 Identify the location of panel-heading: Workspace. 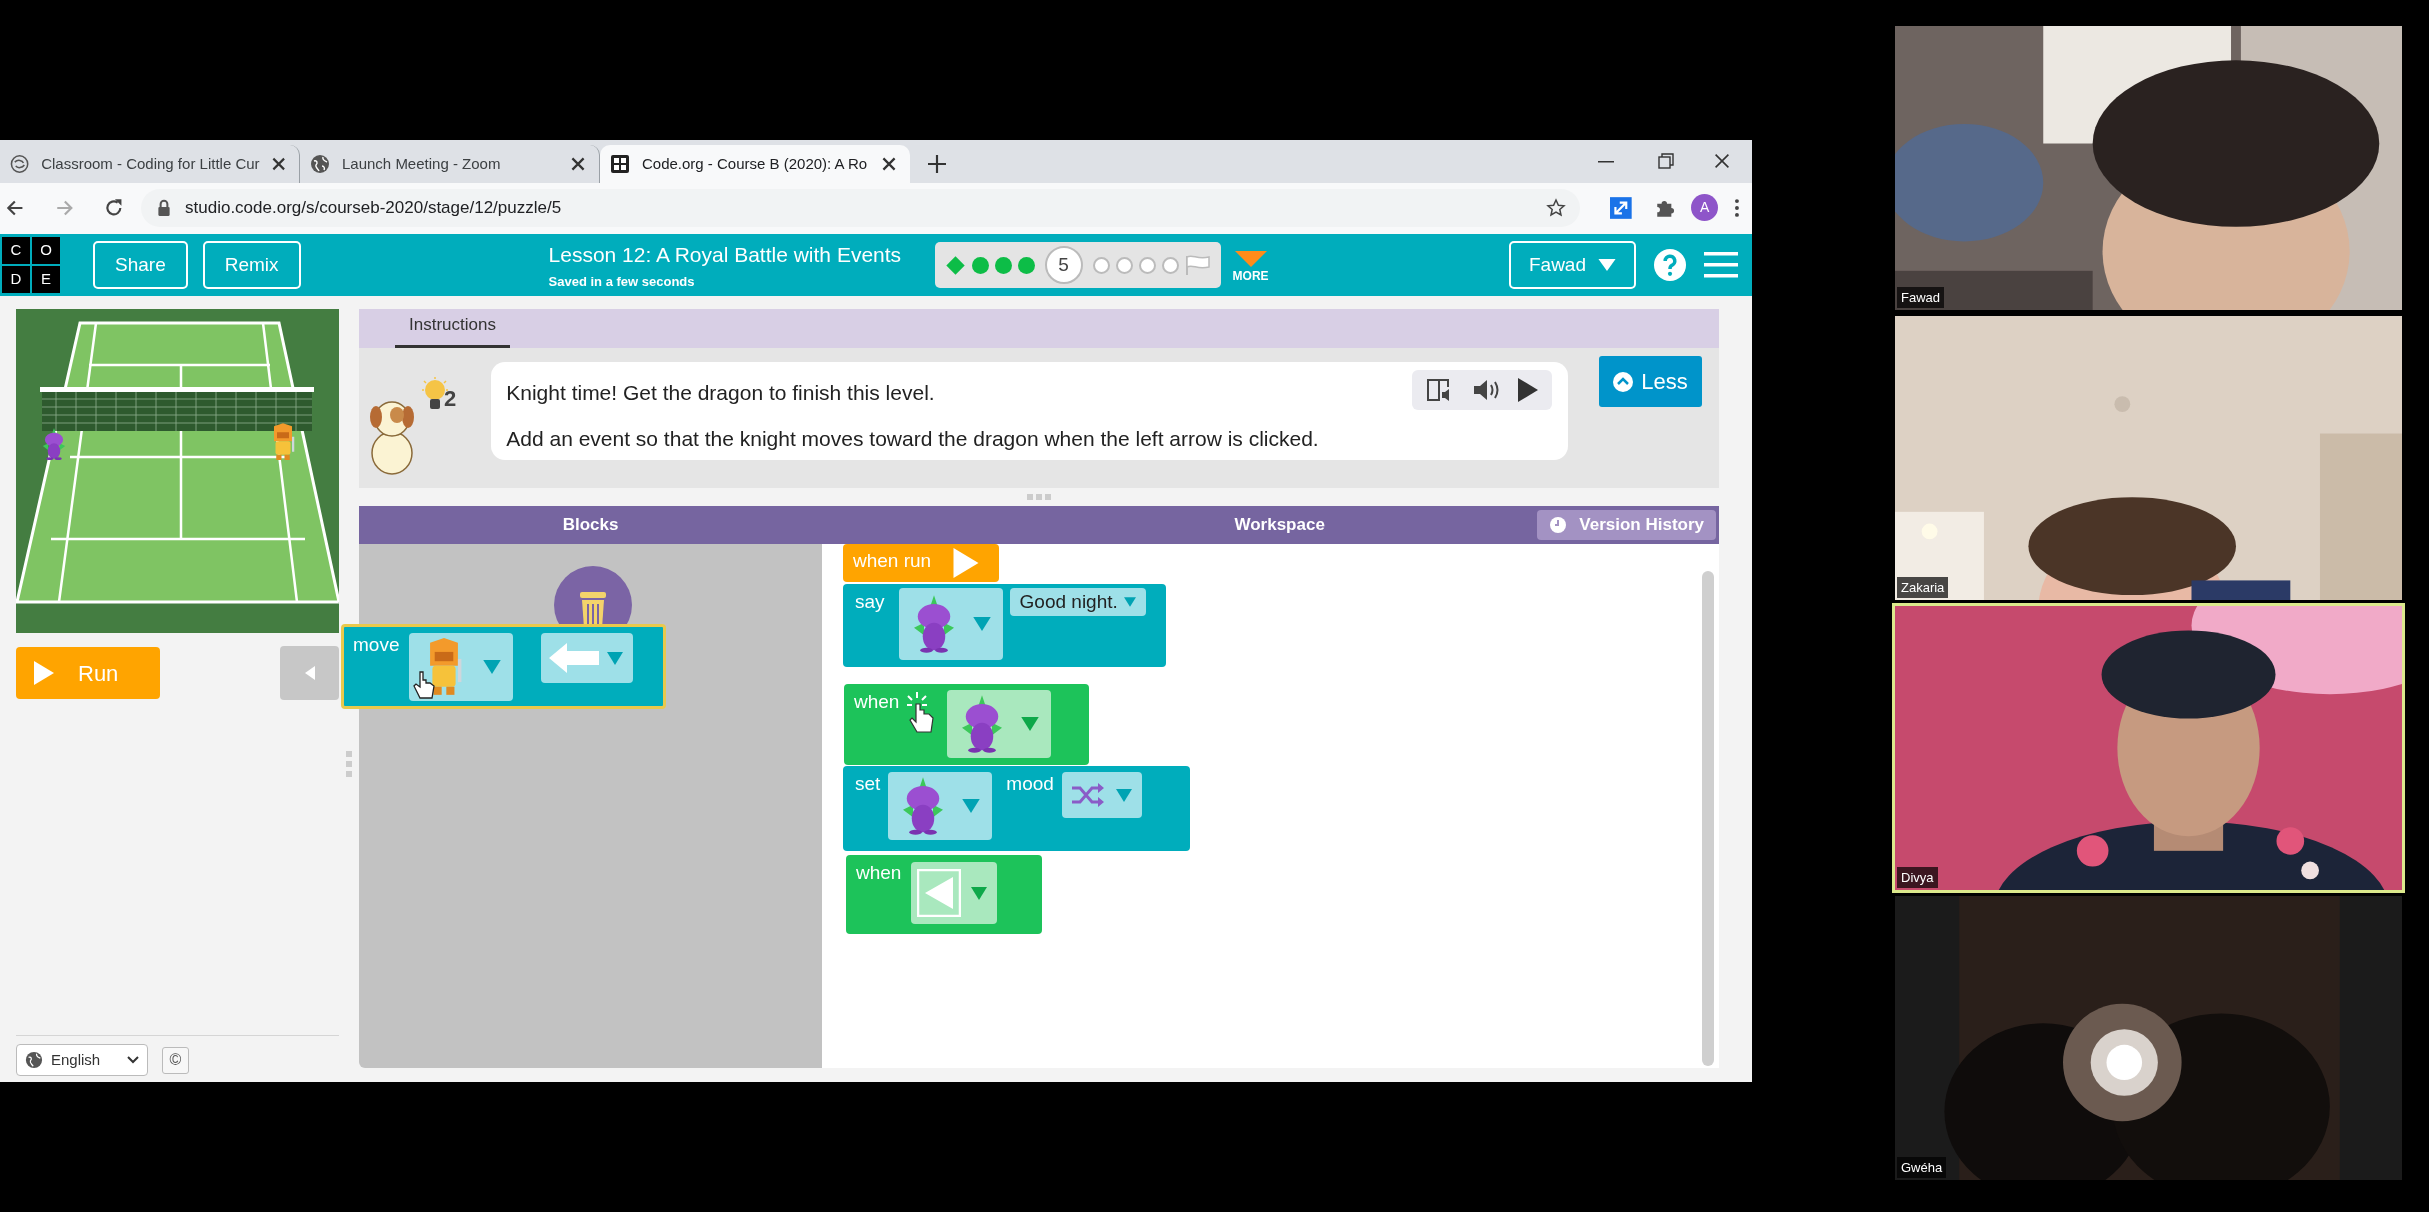
(1279, 525).